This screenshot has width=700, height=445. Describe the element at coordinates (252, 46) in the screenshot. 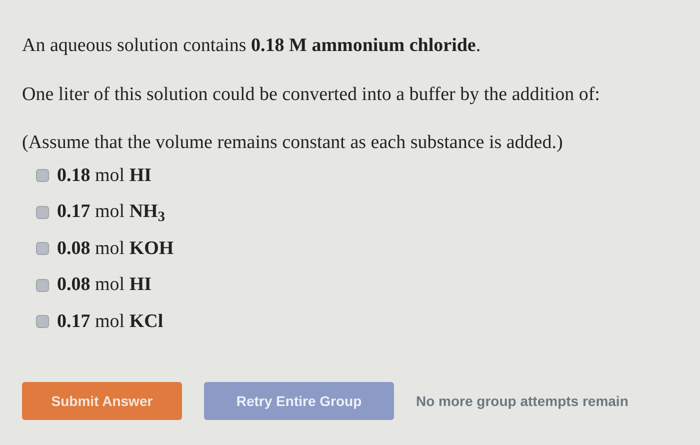

I see `question-text: An aqueous solution contains 0.18 M ammonium chloride.` at that location.